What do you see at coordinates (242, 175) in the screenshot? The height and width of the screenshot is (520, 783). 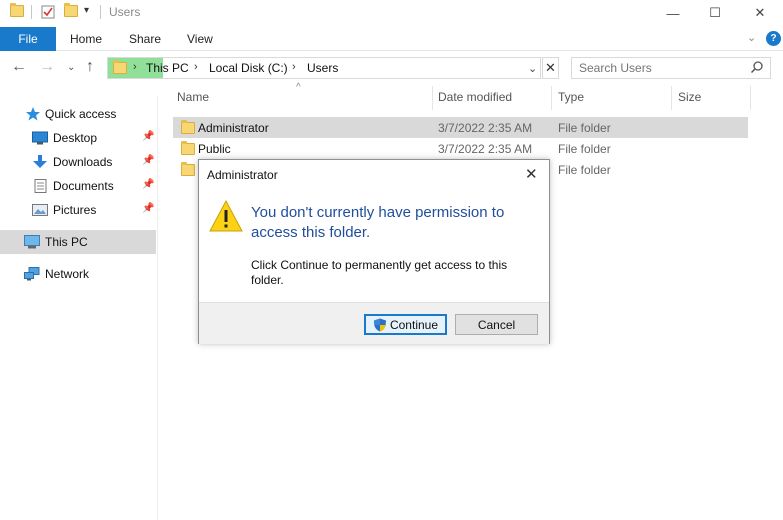 I see `dialog-title: Administrator` at bounding box center [242, 175].